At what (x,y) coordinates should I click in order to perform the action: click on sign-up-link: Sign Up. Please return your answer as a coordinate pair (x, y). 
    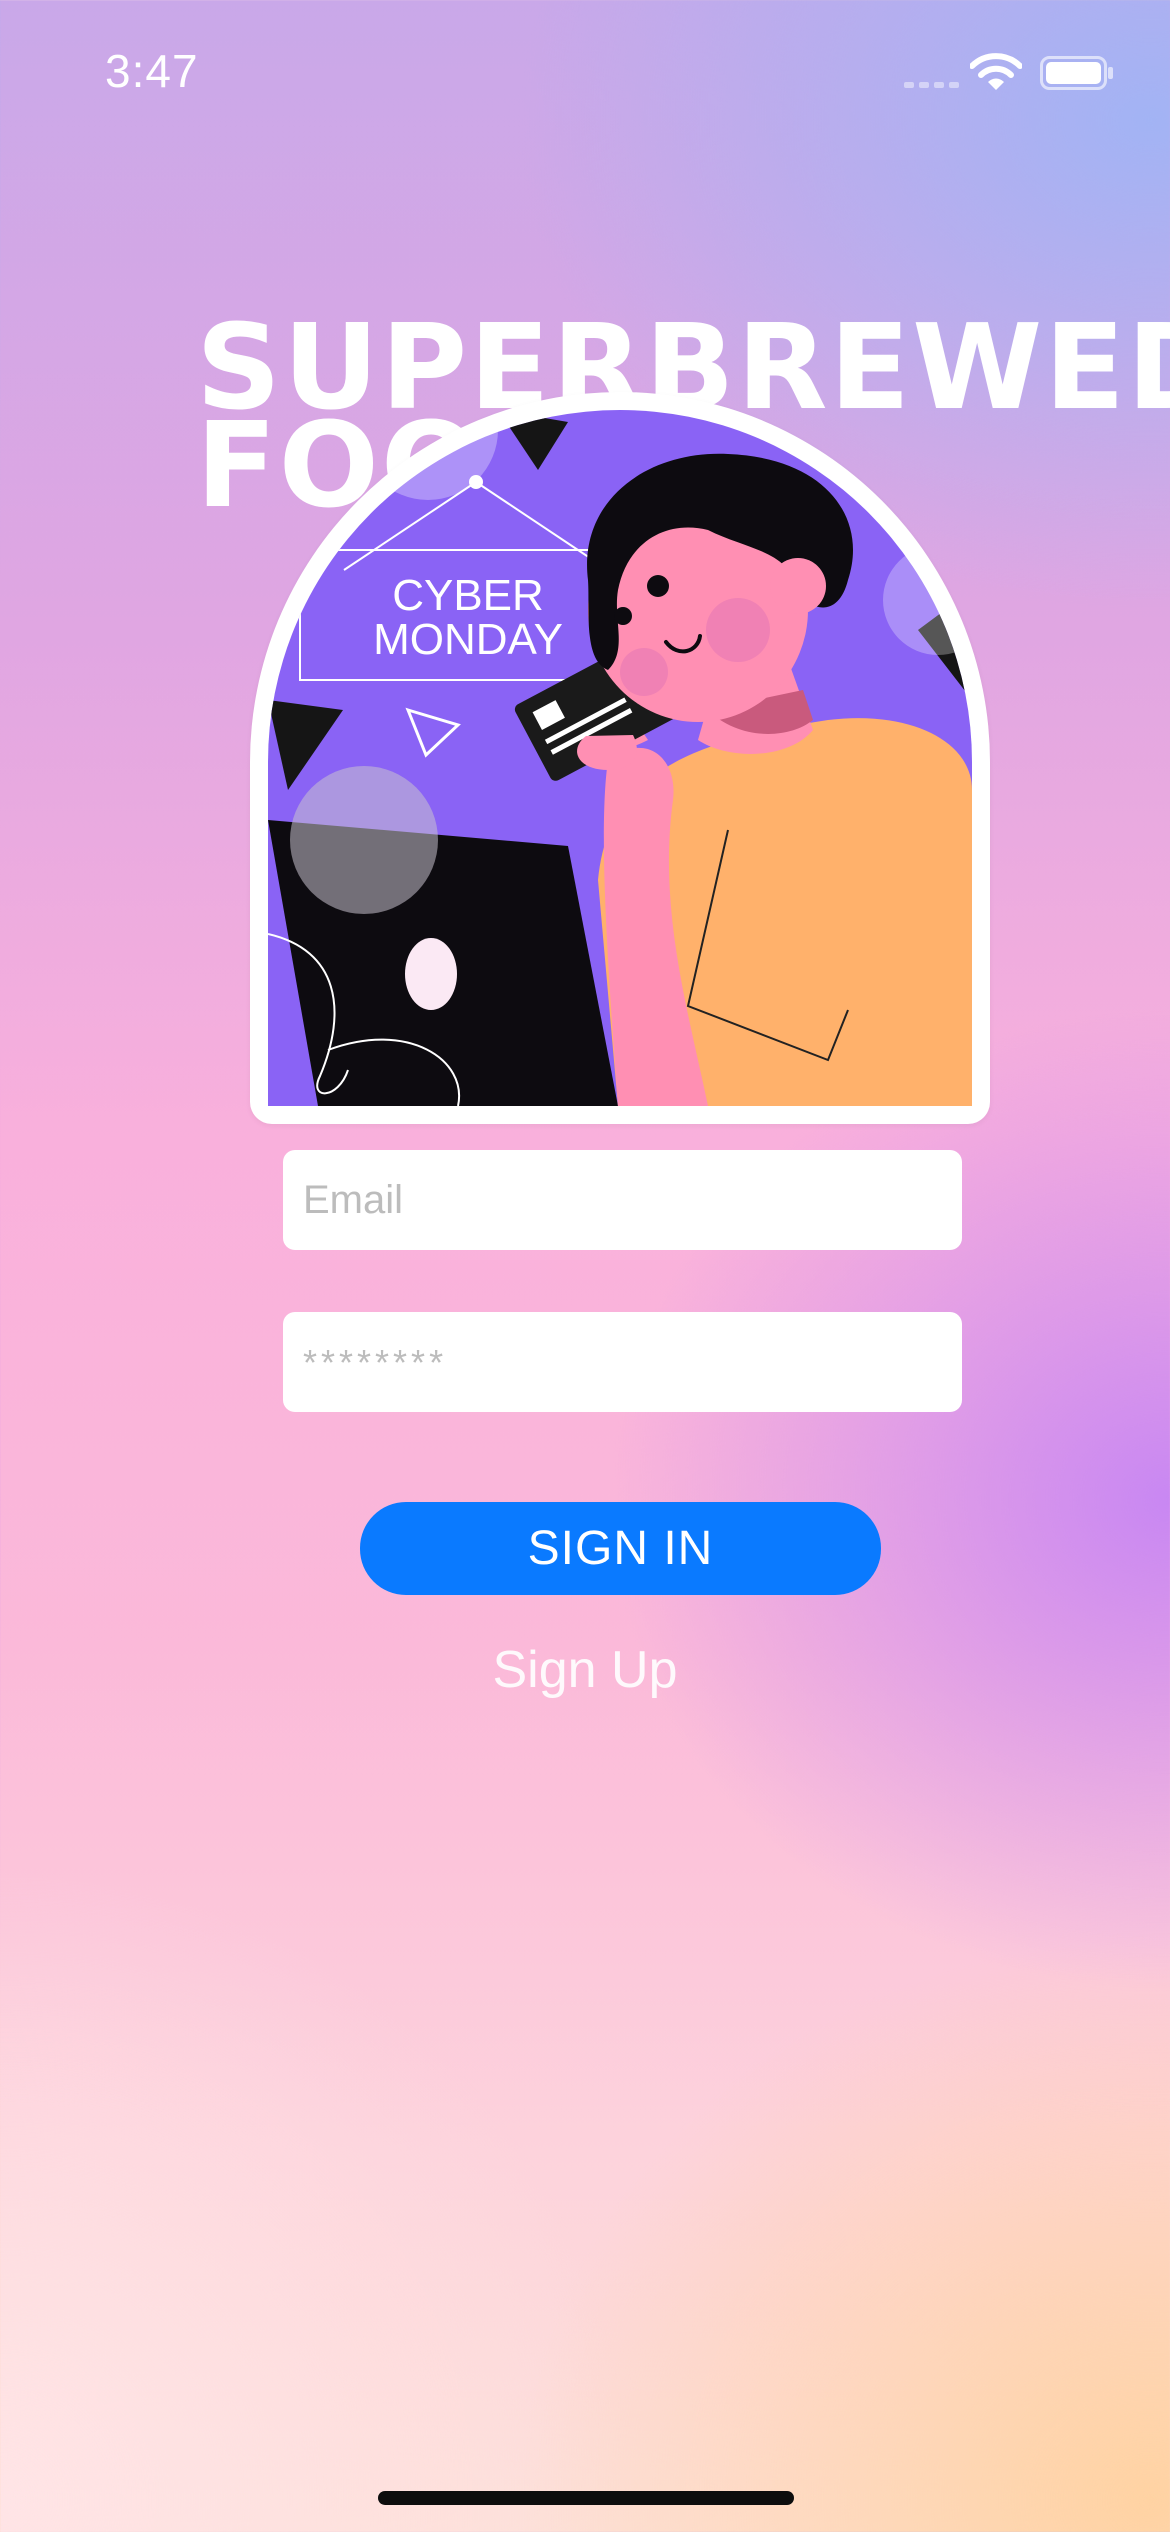
    Looking at the image, I should click on (585, 1670).